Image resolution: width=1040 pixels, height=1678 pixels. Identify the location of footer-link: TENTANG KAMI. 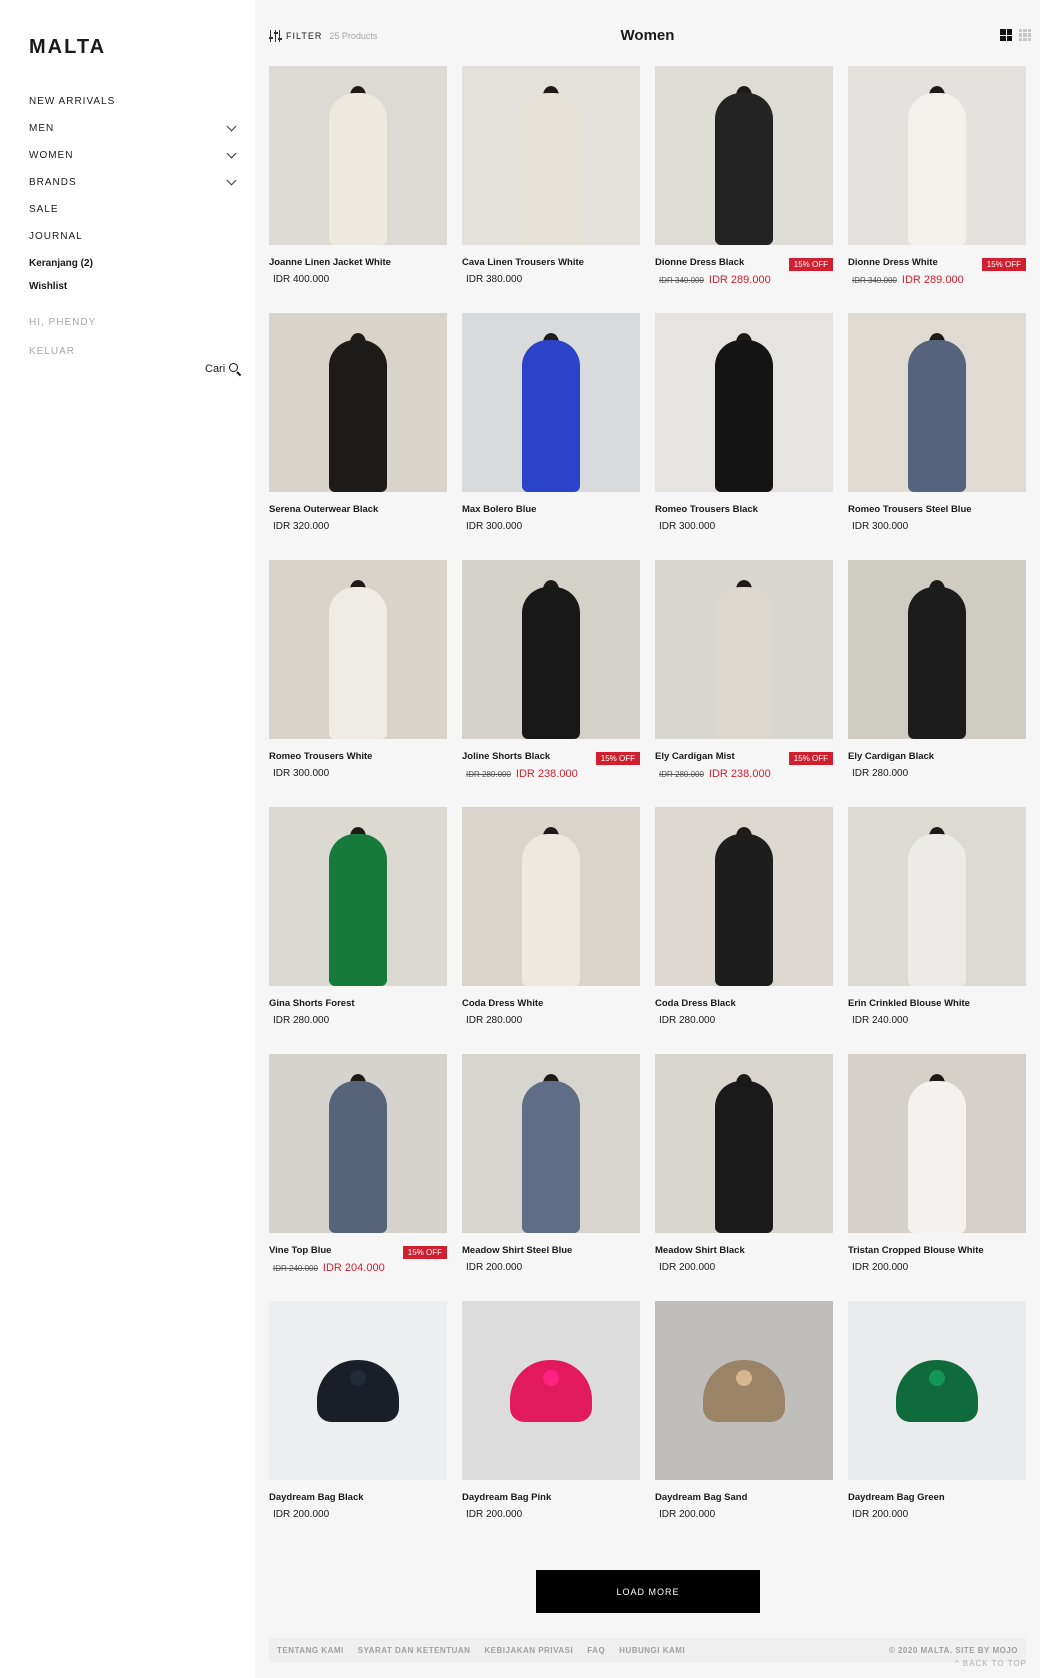
(310, 1650).